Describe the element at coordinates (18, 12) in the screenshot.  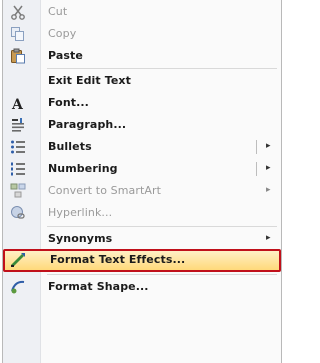
I see `scissors-icon` at that location.